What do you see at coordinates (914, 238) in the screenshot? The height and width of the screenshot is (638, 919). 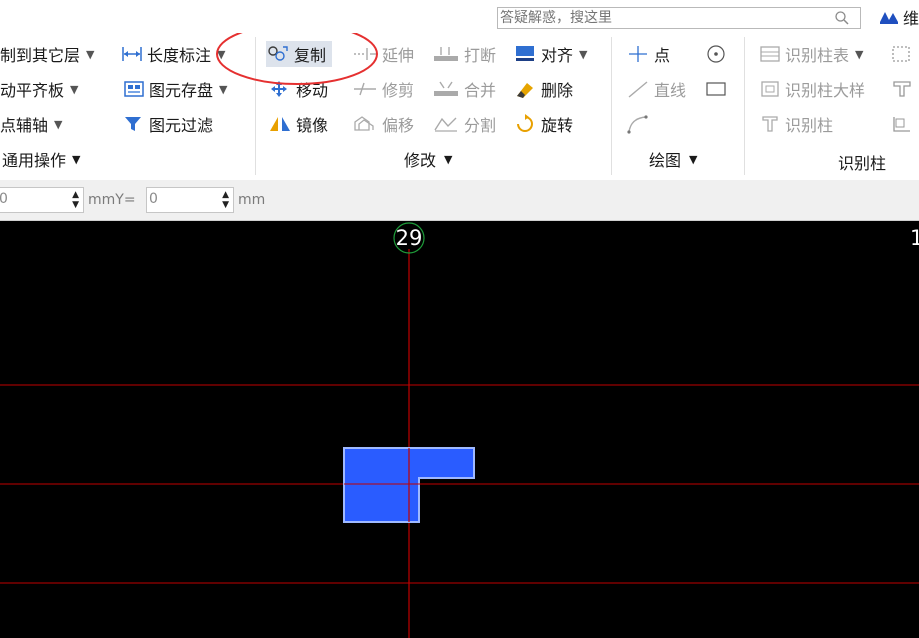 I see `axis-number-label-right: 1` at bounding box center [914, 238].